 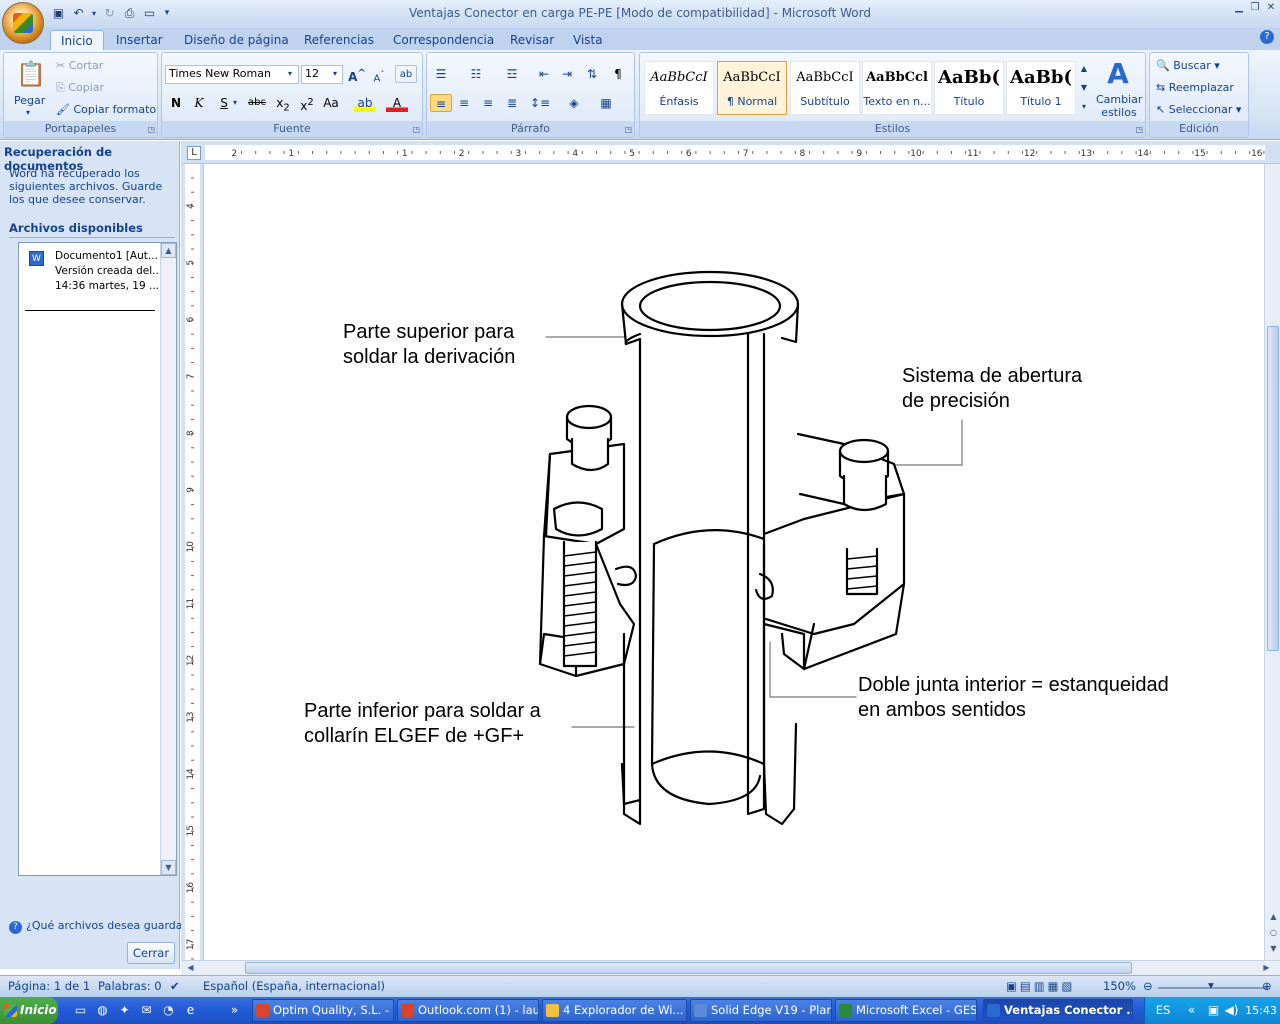 I want to click on page-count: Página: 1 de 1, so click(x=49, y=986).